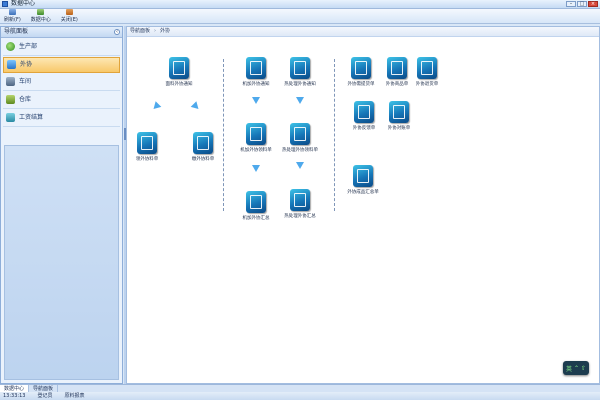 This screenshot has height=400, width=600. Describe the element at coordinates (69, 12) in the screenshot. I see `close-icon` at that location.